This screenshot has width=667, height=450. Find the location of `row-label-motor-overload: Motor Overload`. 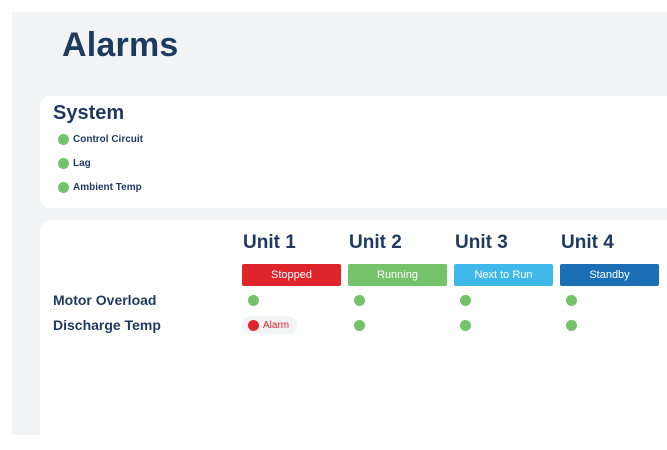

row-label-motor-overload: Motor Overload is located at coordinates (105, 300).